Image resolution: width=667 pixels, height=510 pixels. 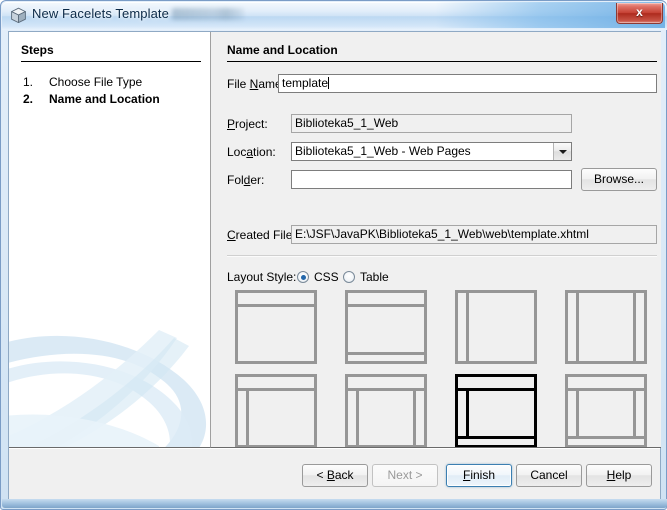 What do you see at coordinates (107, 388) in the screenshot?
I see `decorative-swoosh-graphic` at bounding box center [107, 388].